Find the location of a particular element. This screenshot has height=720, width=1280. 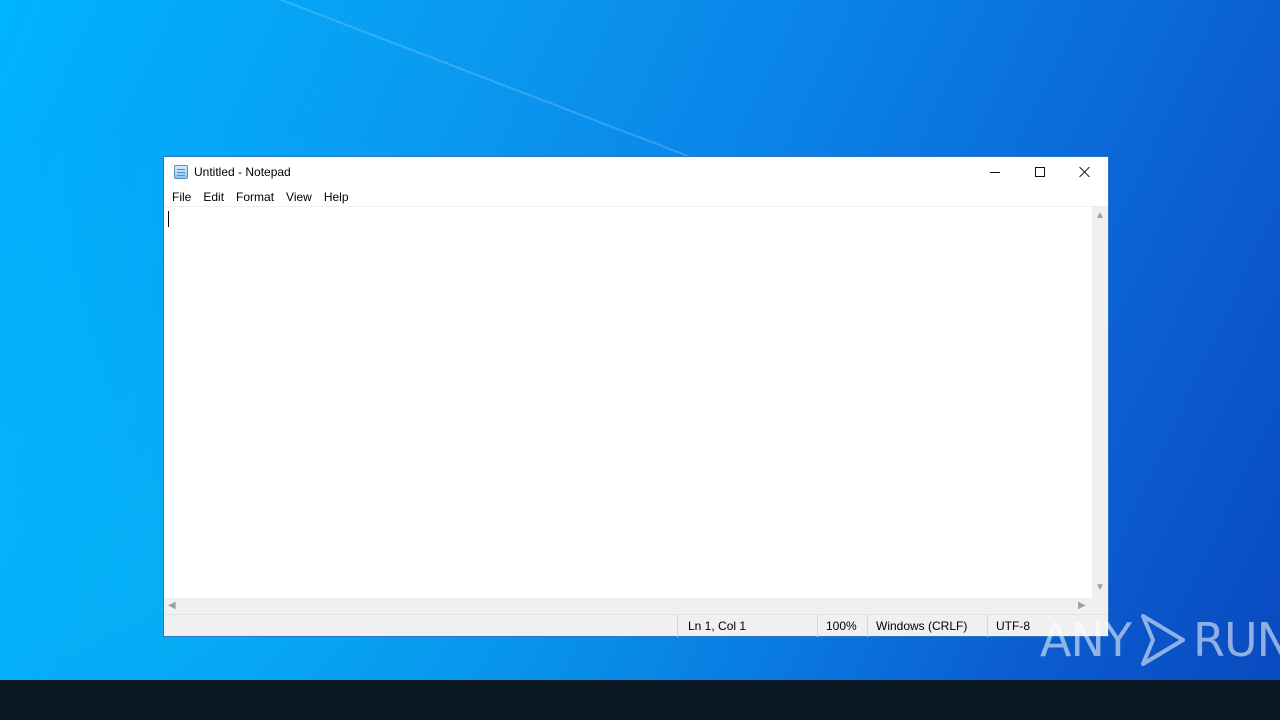

cursor-position: Ln 1, Col 1 is located at coordinates (747, 626).